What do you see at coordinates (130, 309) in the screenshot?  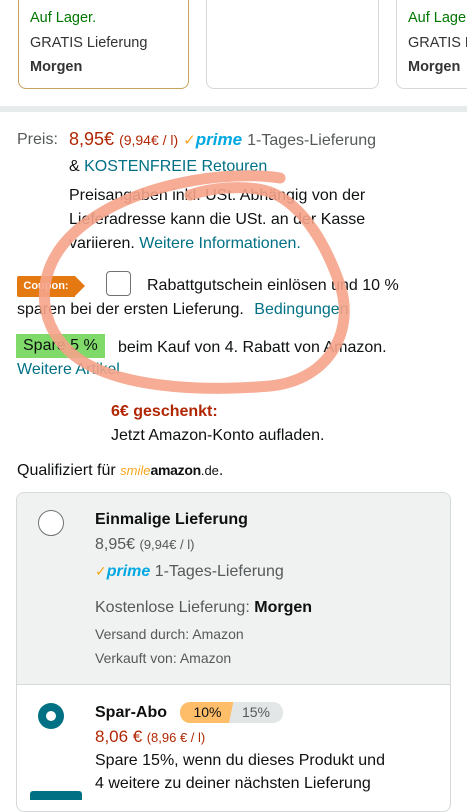 I see `coupon-text-2: sparen bei der ersten Lieferung.` at bounding box center [130, 309].